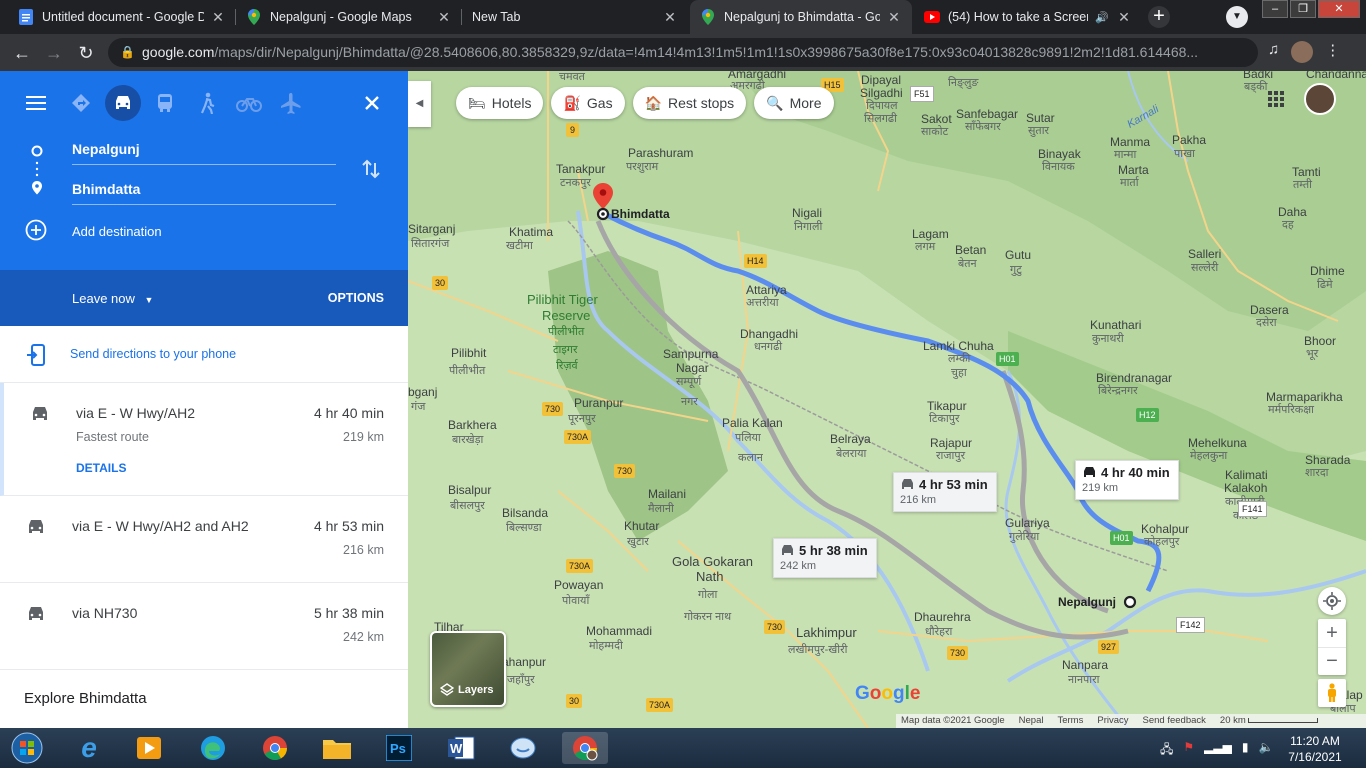 The width and height of the screenshot is (1366, 768). Describe the element at coordinates (204, 153) in the screenshot. I see `origin-input: Nepalgunj` at that location.